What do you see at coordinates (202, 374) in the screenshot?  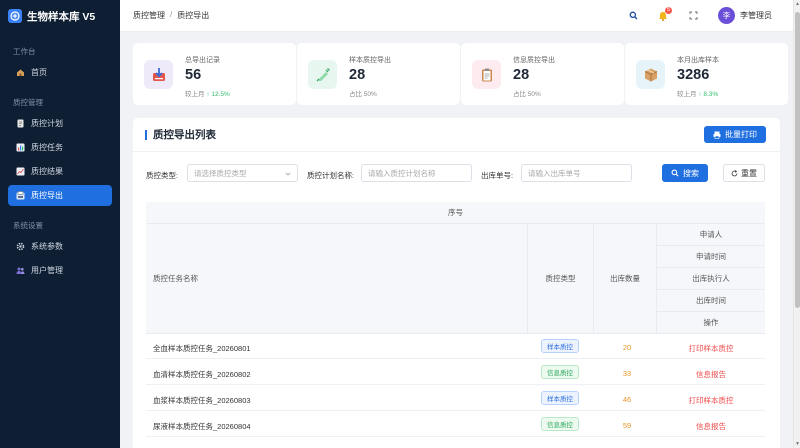 I see `task-name: 血清样本质控任务_20260802` at bounding box center [202, 374].